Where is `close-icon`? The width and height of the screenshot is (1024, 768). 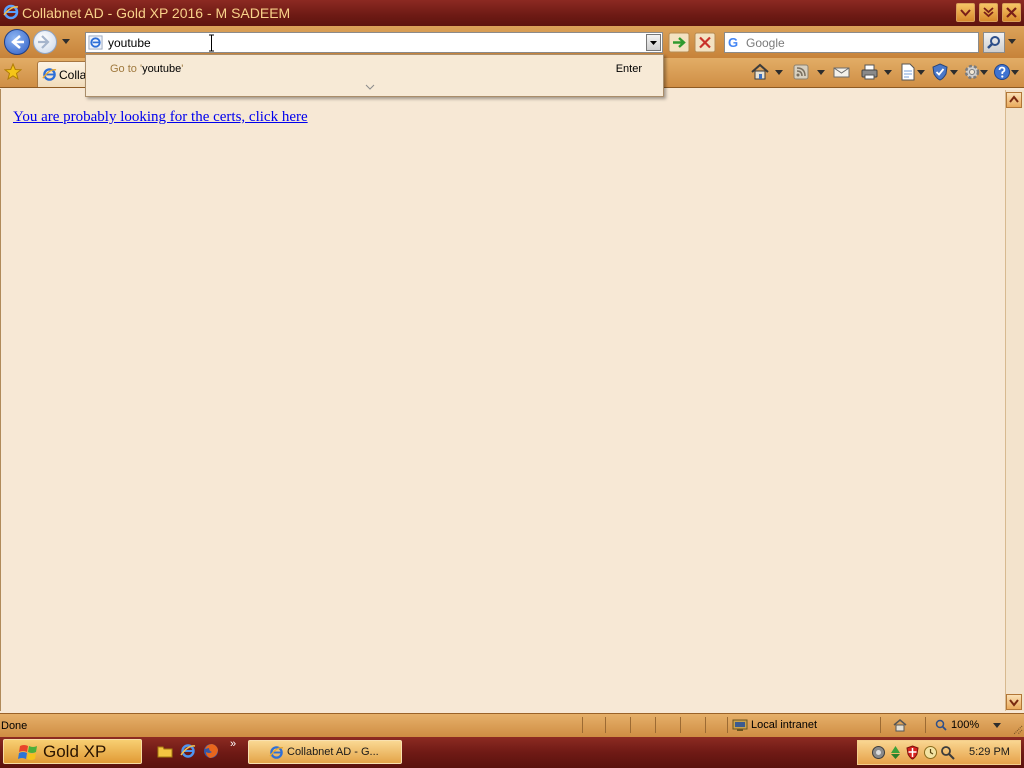
close-icon is located at coordinates (1011, 12).